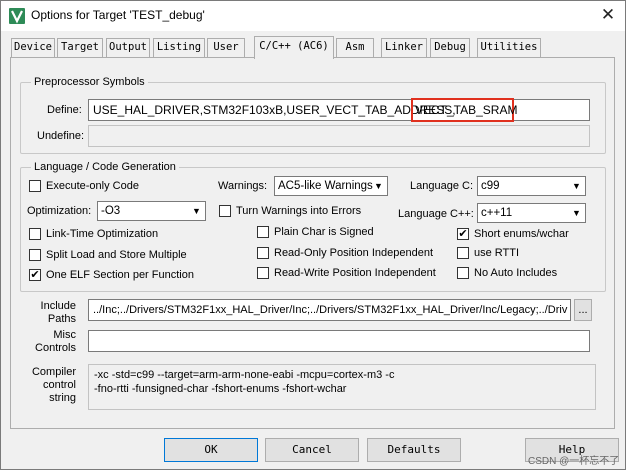 The image size is (626, 470). Describe the element at coordinates (516, 273) in the screenshot. I see `no-auto-includes-label: No Auto Includes` at that location.